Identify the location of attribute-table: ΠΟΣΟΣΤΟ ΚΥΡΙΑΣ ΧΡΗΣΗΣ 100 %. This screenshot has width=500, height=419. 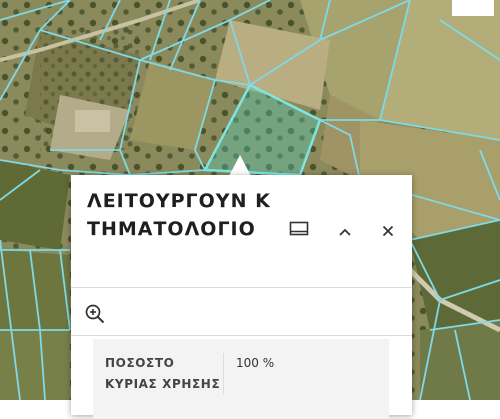
(241, 379).